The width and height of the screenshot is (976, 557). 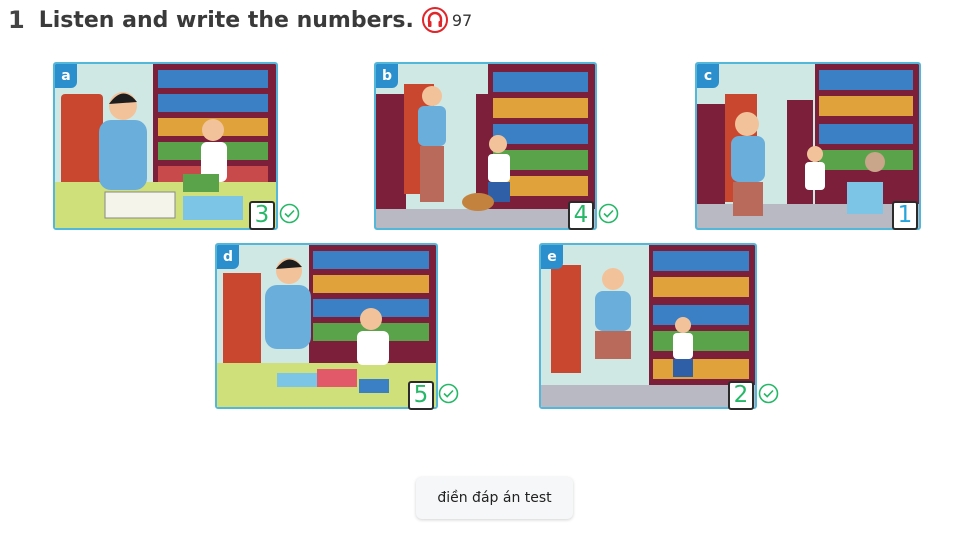 What do you see at coordinates (66, 76) in the screenshot?
I see `picture-letter-a: a` at bounding box center [66, 76].